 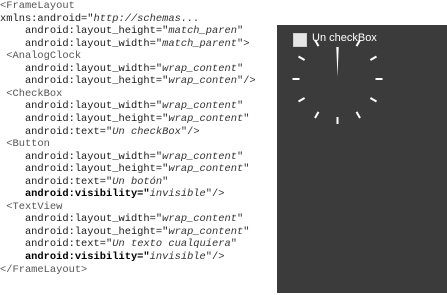 I want to click on code-line: <Button, so click(x=25, y=144).